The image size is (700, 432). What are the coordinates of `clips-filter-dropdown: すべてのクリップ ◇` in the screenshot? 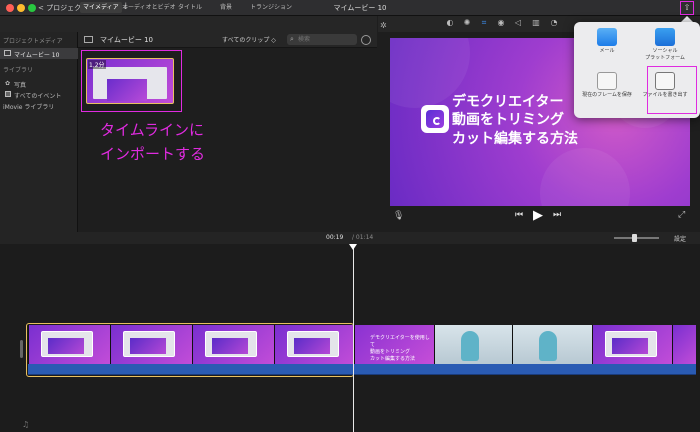 It's located at (249, 39).